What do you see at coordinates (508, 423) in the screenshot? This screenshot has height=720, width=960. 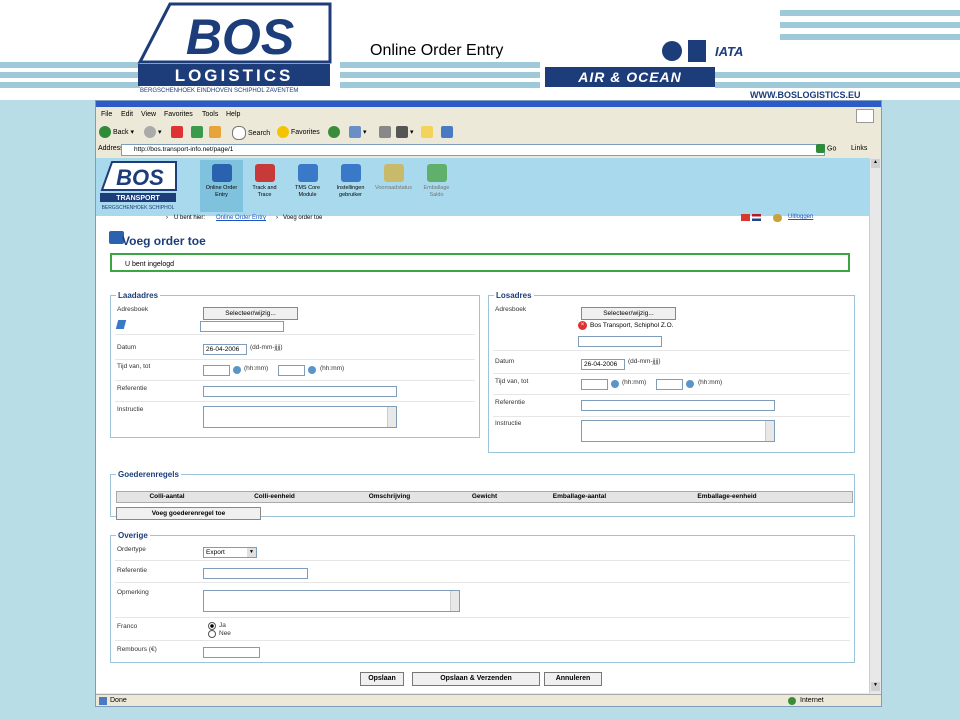 I see `unload-instructie-label: Instructie` at bounding box center [508, 423].